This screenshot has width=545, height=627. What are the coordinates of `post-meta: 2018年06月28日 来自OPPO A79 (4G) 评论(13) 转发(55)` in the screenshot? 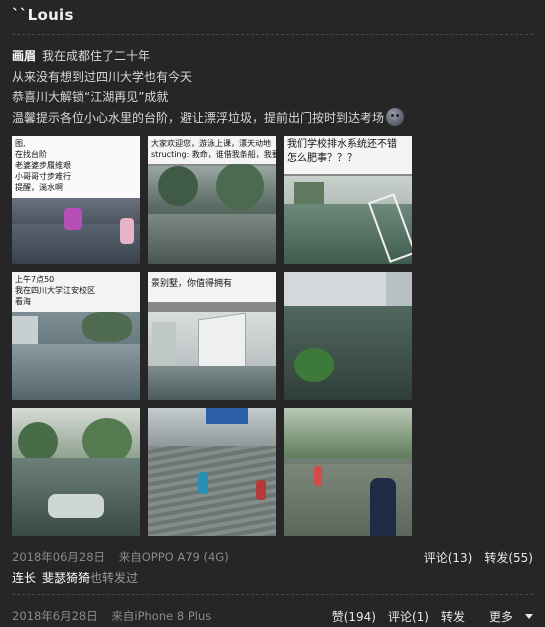 It's located at (272, 557).